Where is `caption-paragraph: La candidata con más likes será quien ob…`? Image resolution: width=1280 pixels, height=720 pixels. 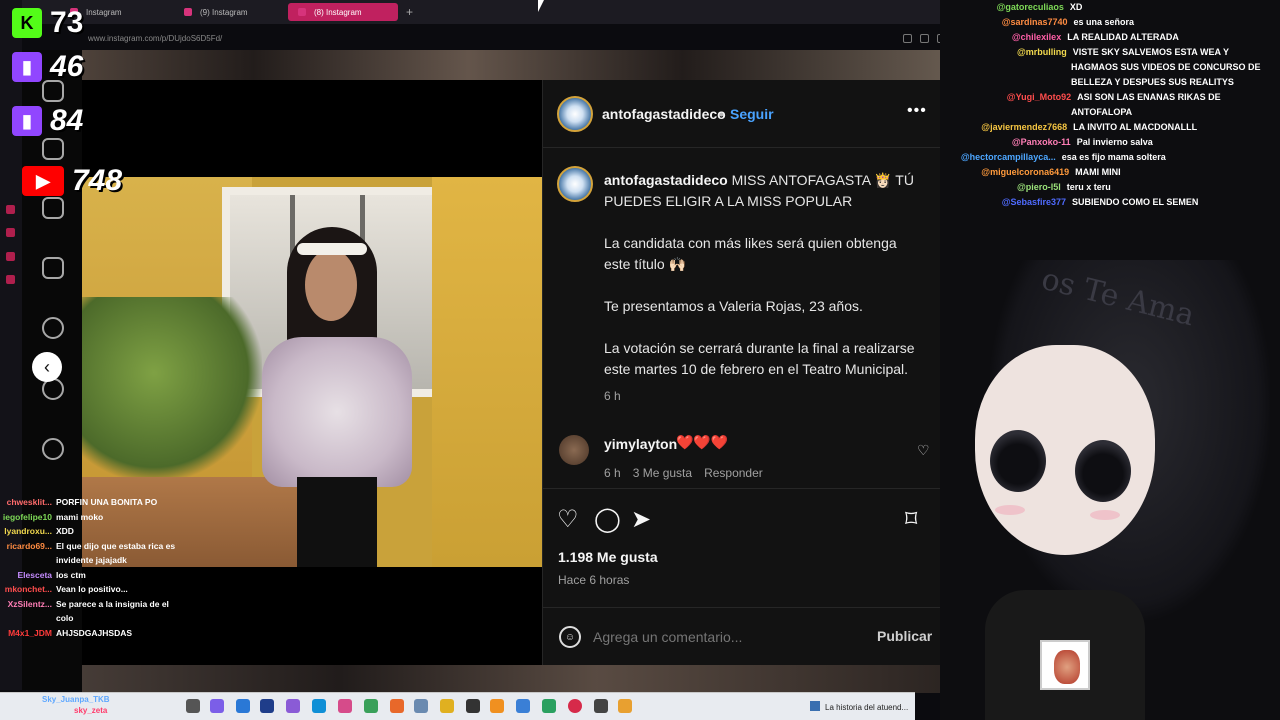
caption-paragraph: La candidata con más likes será quien ob… is located at coordinates (750, 253).